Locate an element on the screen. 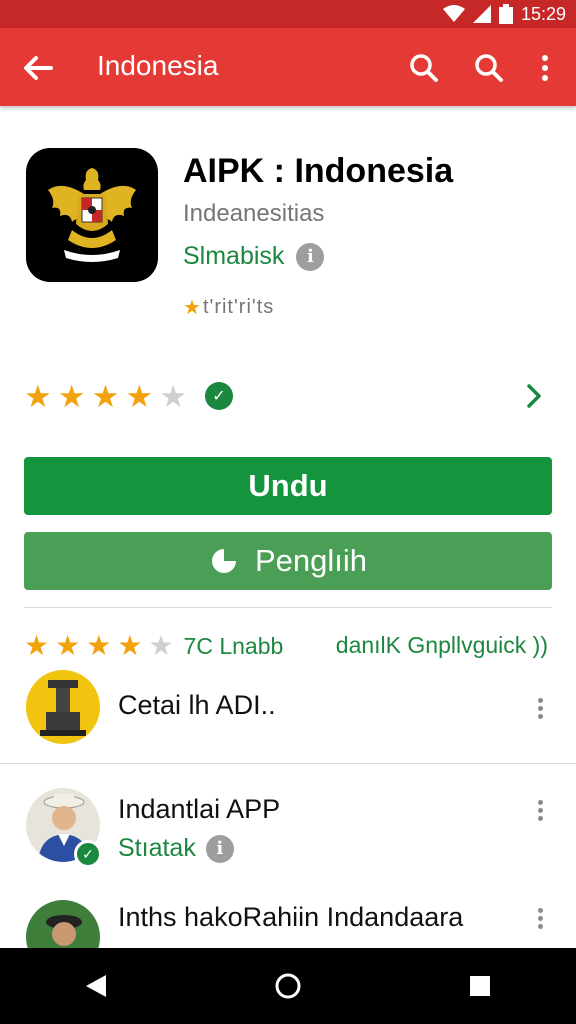  recents-square-icon is located at coordinates (480, 986).